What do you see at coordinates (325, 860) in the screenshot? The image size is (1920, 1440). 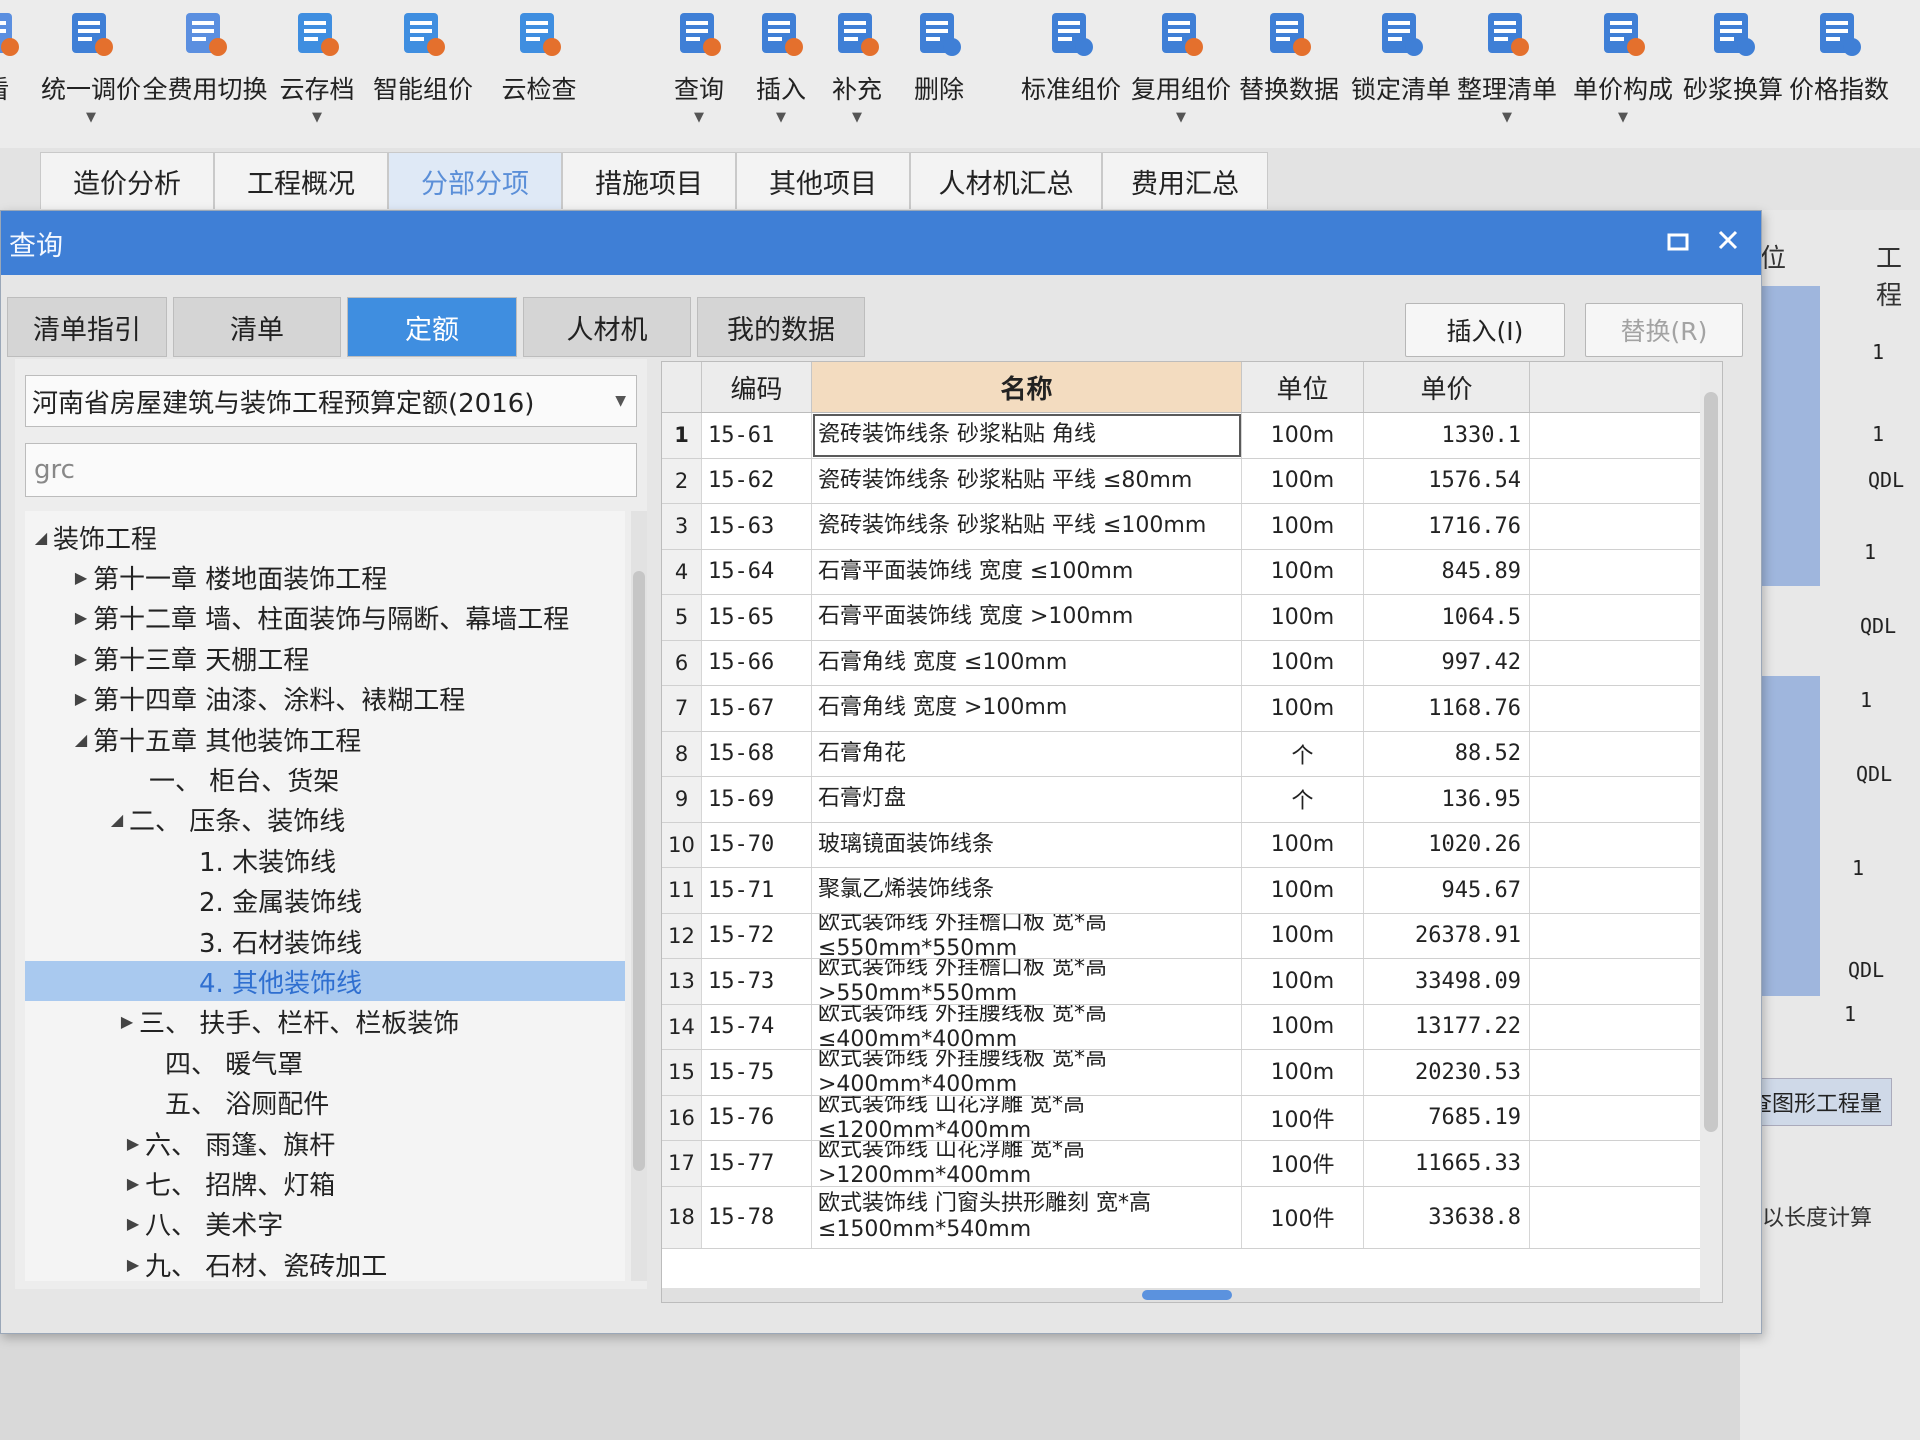 I see `tree-node: 1. 木装饰线` at bounding box center [325, 860].